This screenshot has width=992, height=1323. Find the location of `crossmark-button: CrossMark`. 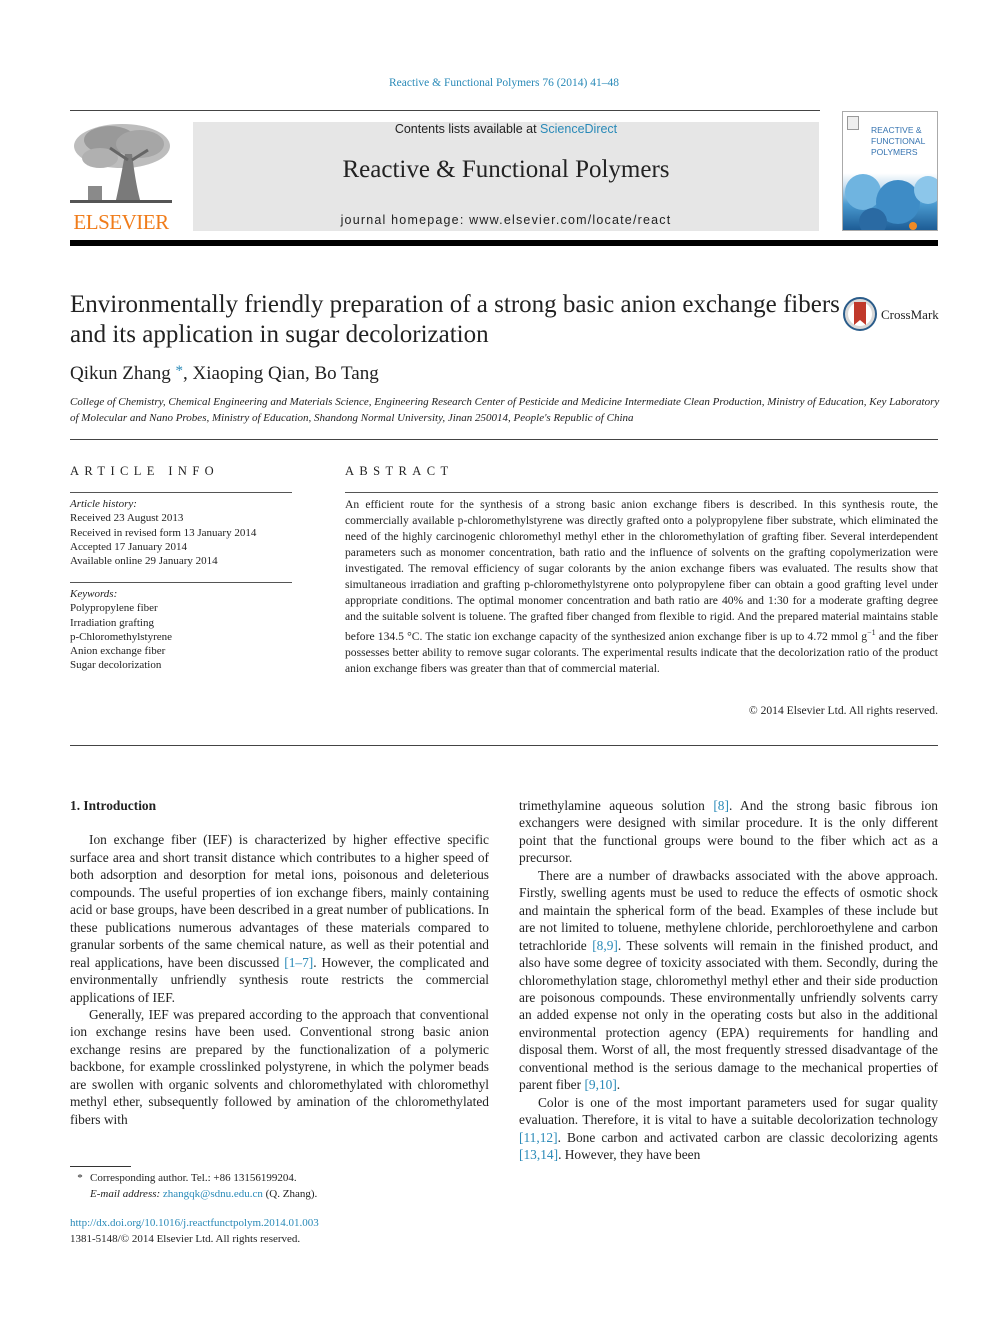

crossmark-button: CrossMark is located at coordinates (893, 315).